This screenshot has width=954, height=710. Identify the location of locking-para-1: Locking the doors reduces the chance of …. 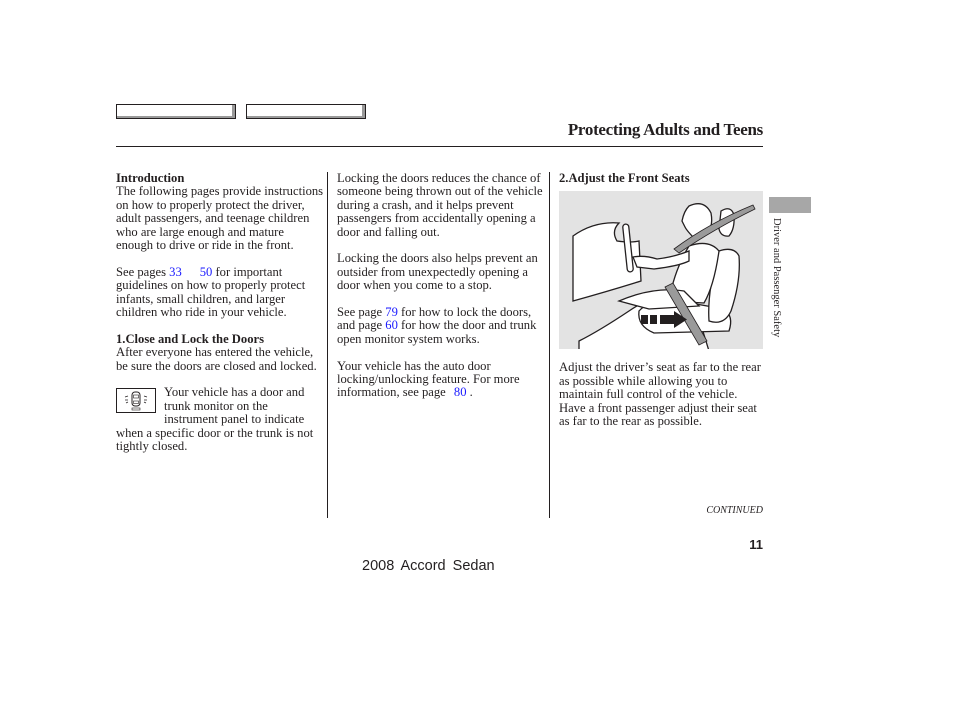
(440, 205).